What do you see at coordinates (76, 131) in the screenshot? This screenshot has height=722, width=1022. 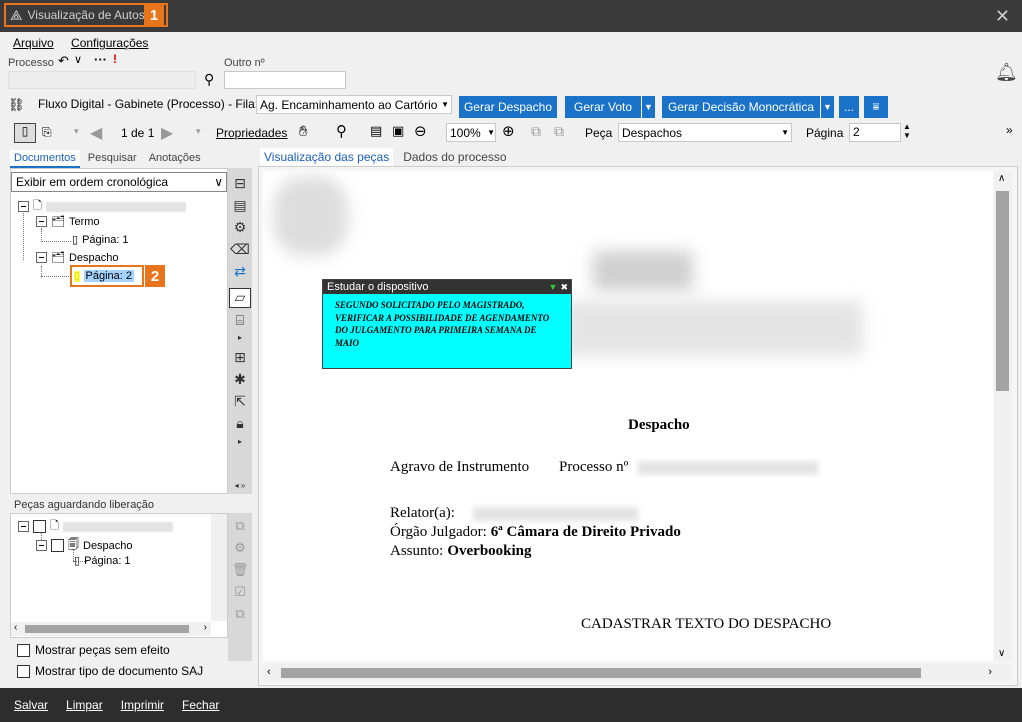 I see `first-page-icon: ▾` at bounding box center [76, 131].